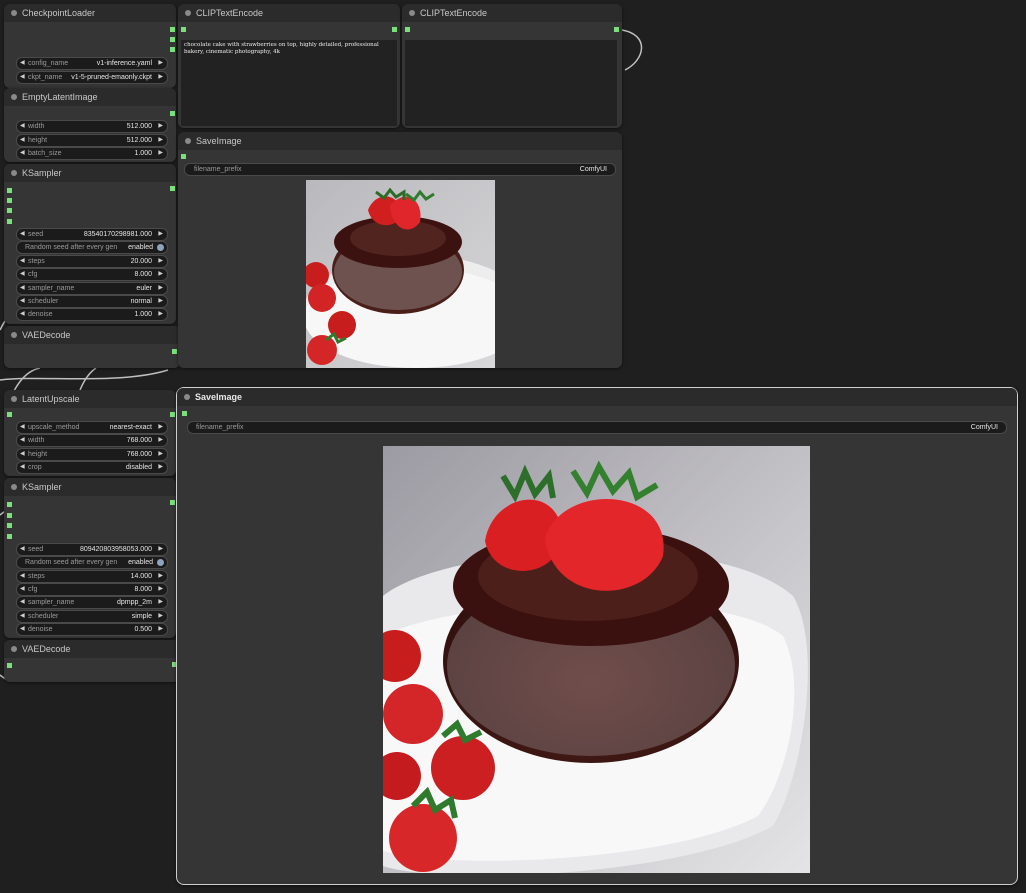 The image size is (1026, 893). I want to click on node-title: KSampler, so click(90, 487).